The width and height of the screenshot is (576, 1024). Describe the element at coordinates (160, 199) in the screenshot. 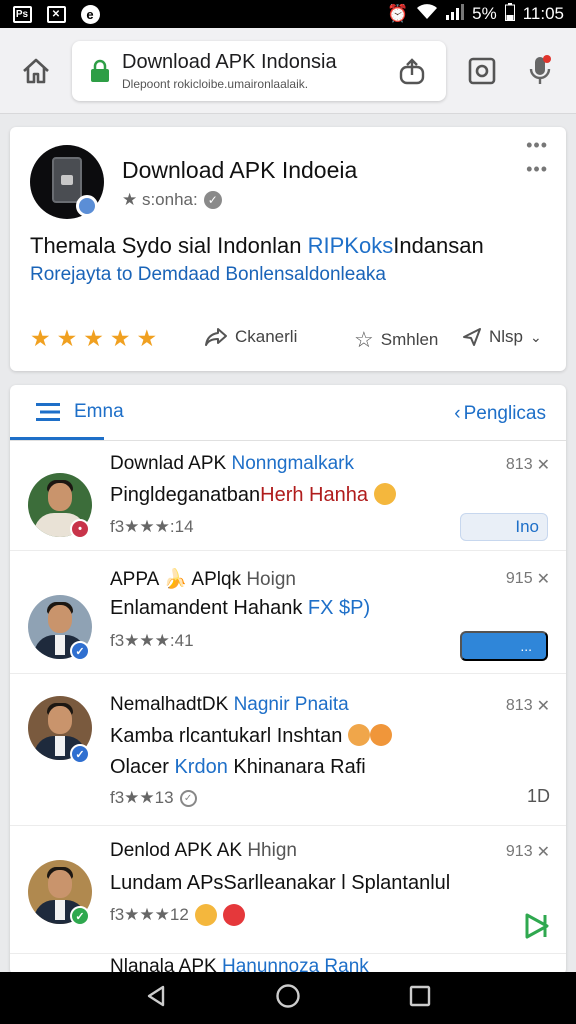

I see `app-subtitle-text: ★ s:onha:` at that location.